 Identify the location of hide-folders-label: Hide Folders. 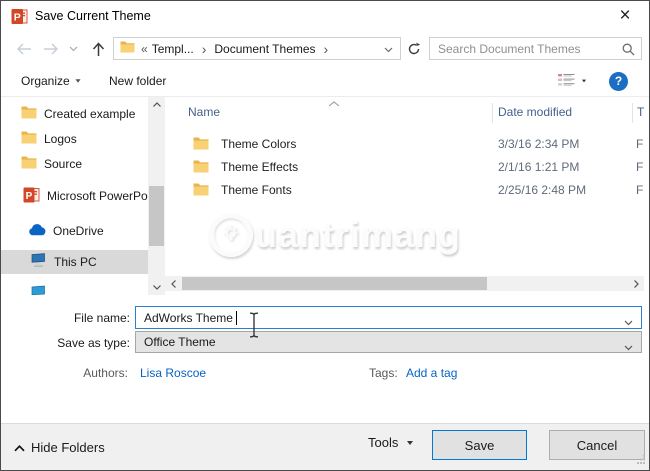
(68, 447).